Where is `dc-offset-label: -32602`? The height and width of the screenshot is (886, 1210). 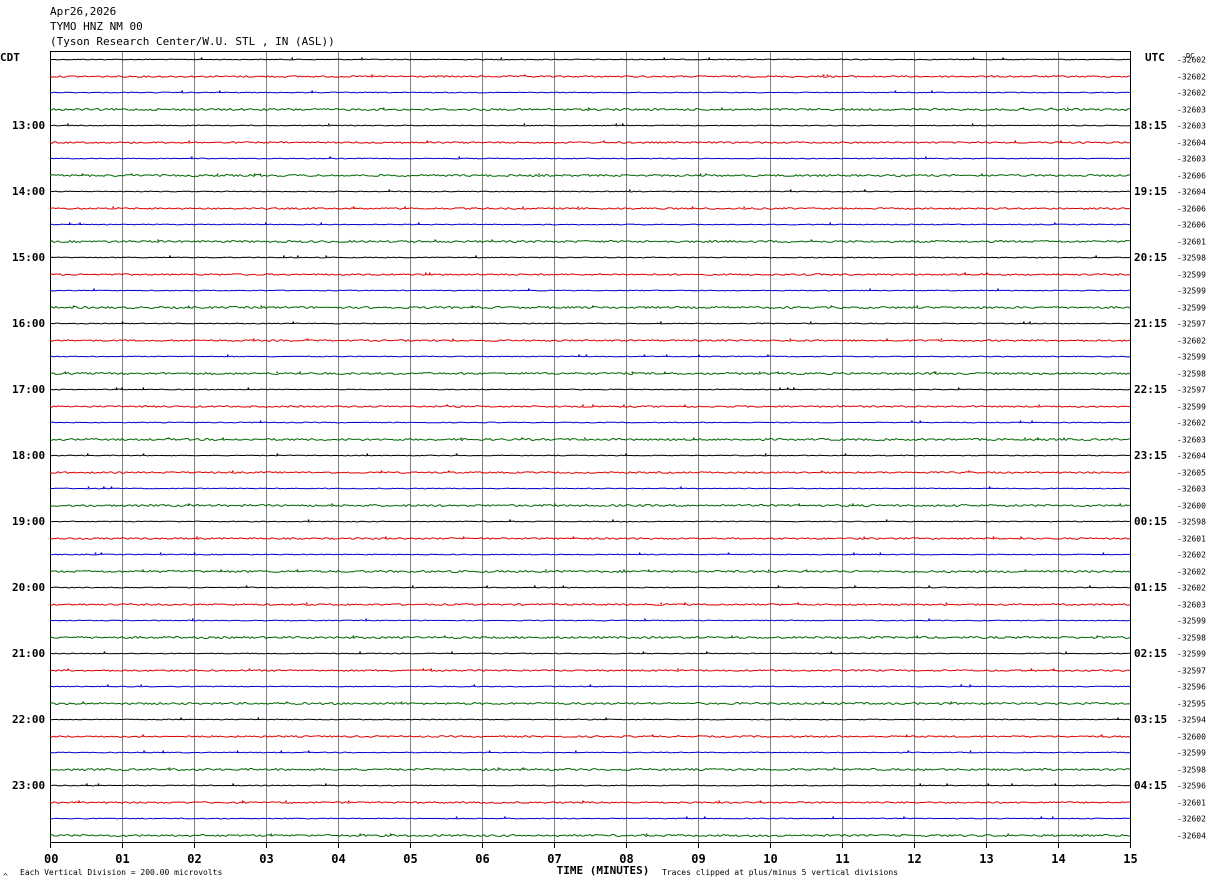 dc-offset-label: -32602 is located at coordinates (1191, 341).